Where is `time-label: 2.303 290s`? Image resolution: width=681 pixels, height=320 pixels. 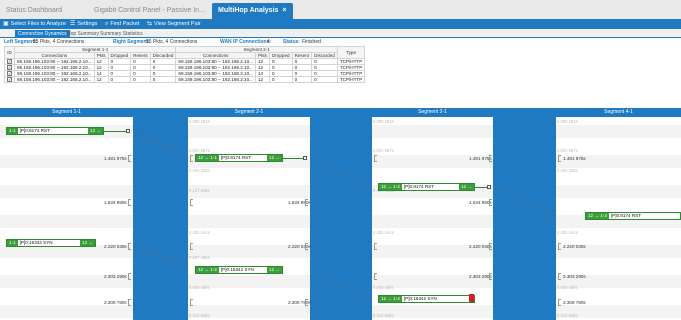 time-label: 2.303 290s is located at coordinates (574, 276).